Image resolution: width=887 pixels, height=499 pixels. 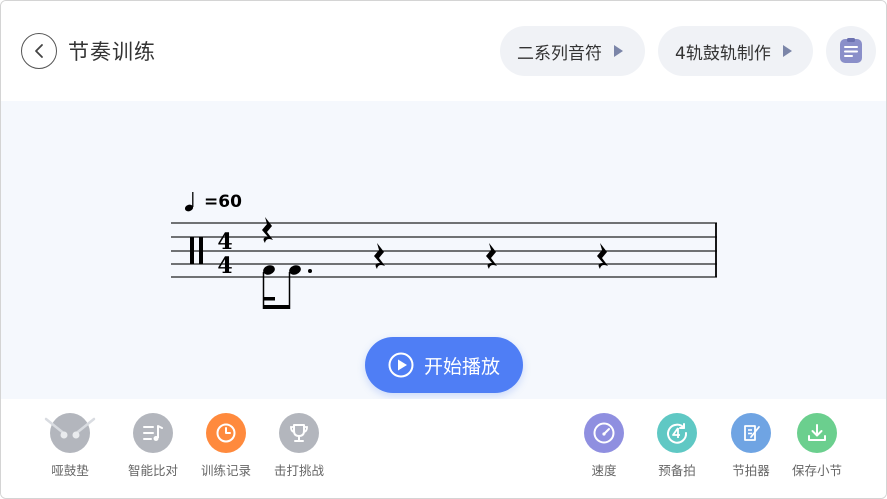 I want to click on track-maker-label: 4轨鼓轨制作, so click(x=723, y=53).